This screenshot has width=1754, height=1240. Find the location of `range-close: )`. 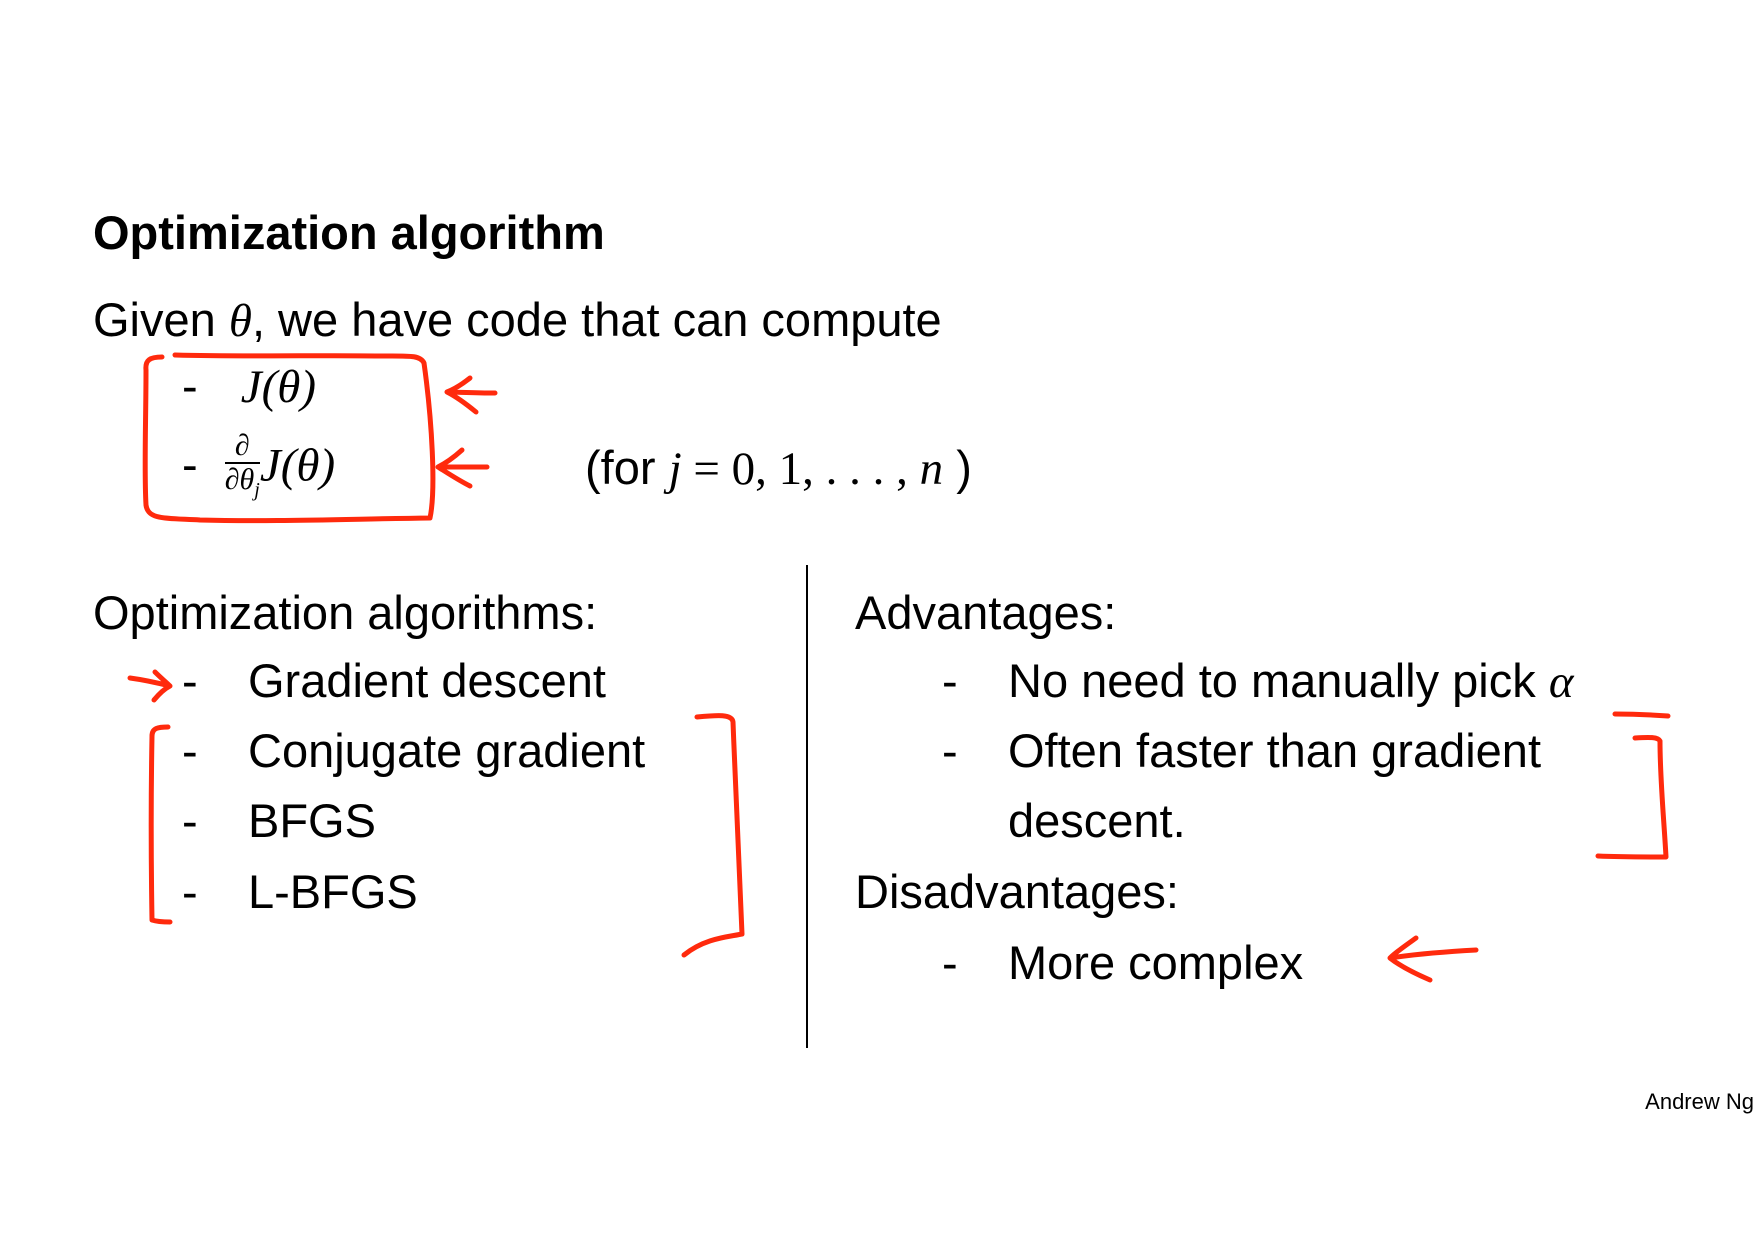

range-close: ) is located at coordinates (957, 467).